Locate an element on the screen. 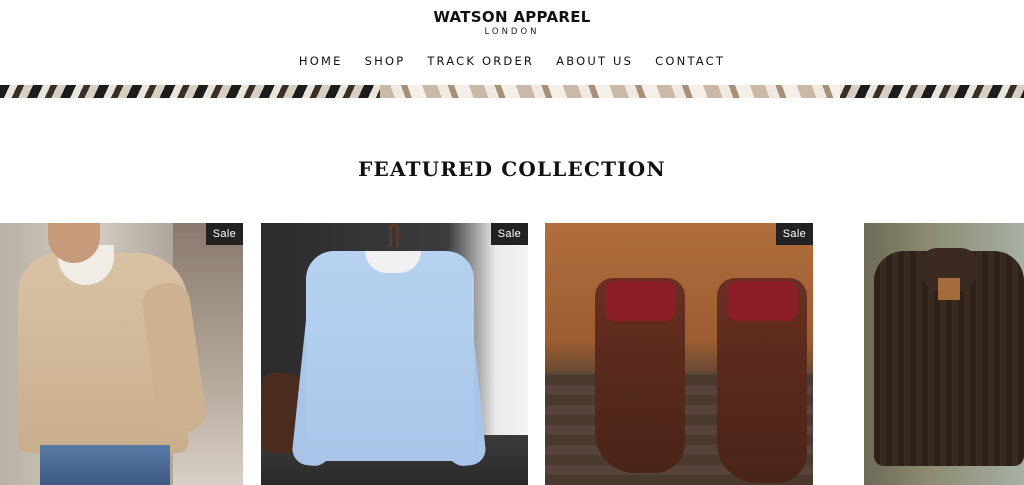  product-card-brown-boots: Sale is located at coordinates (679, 354).